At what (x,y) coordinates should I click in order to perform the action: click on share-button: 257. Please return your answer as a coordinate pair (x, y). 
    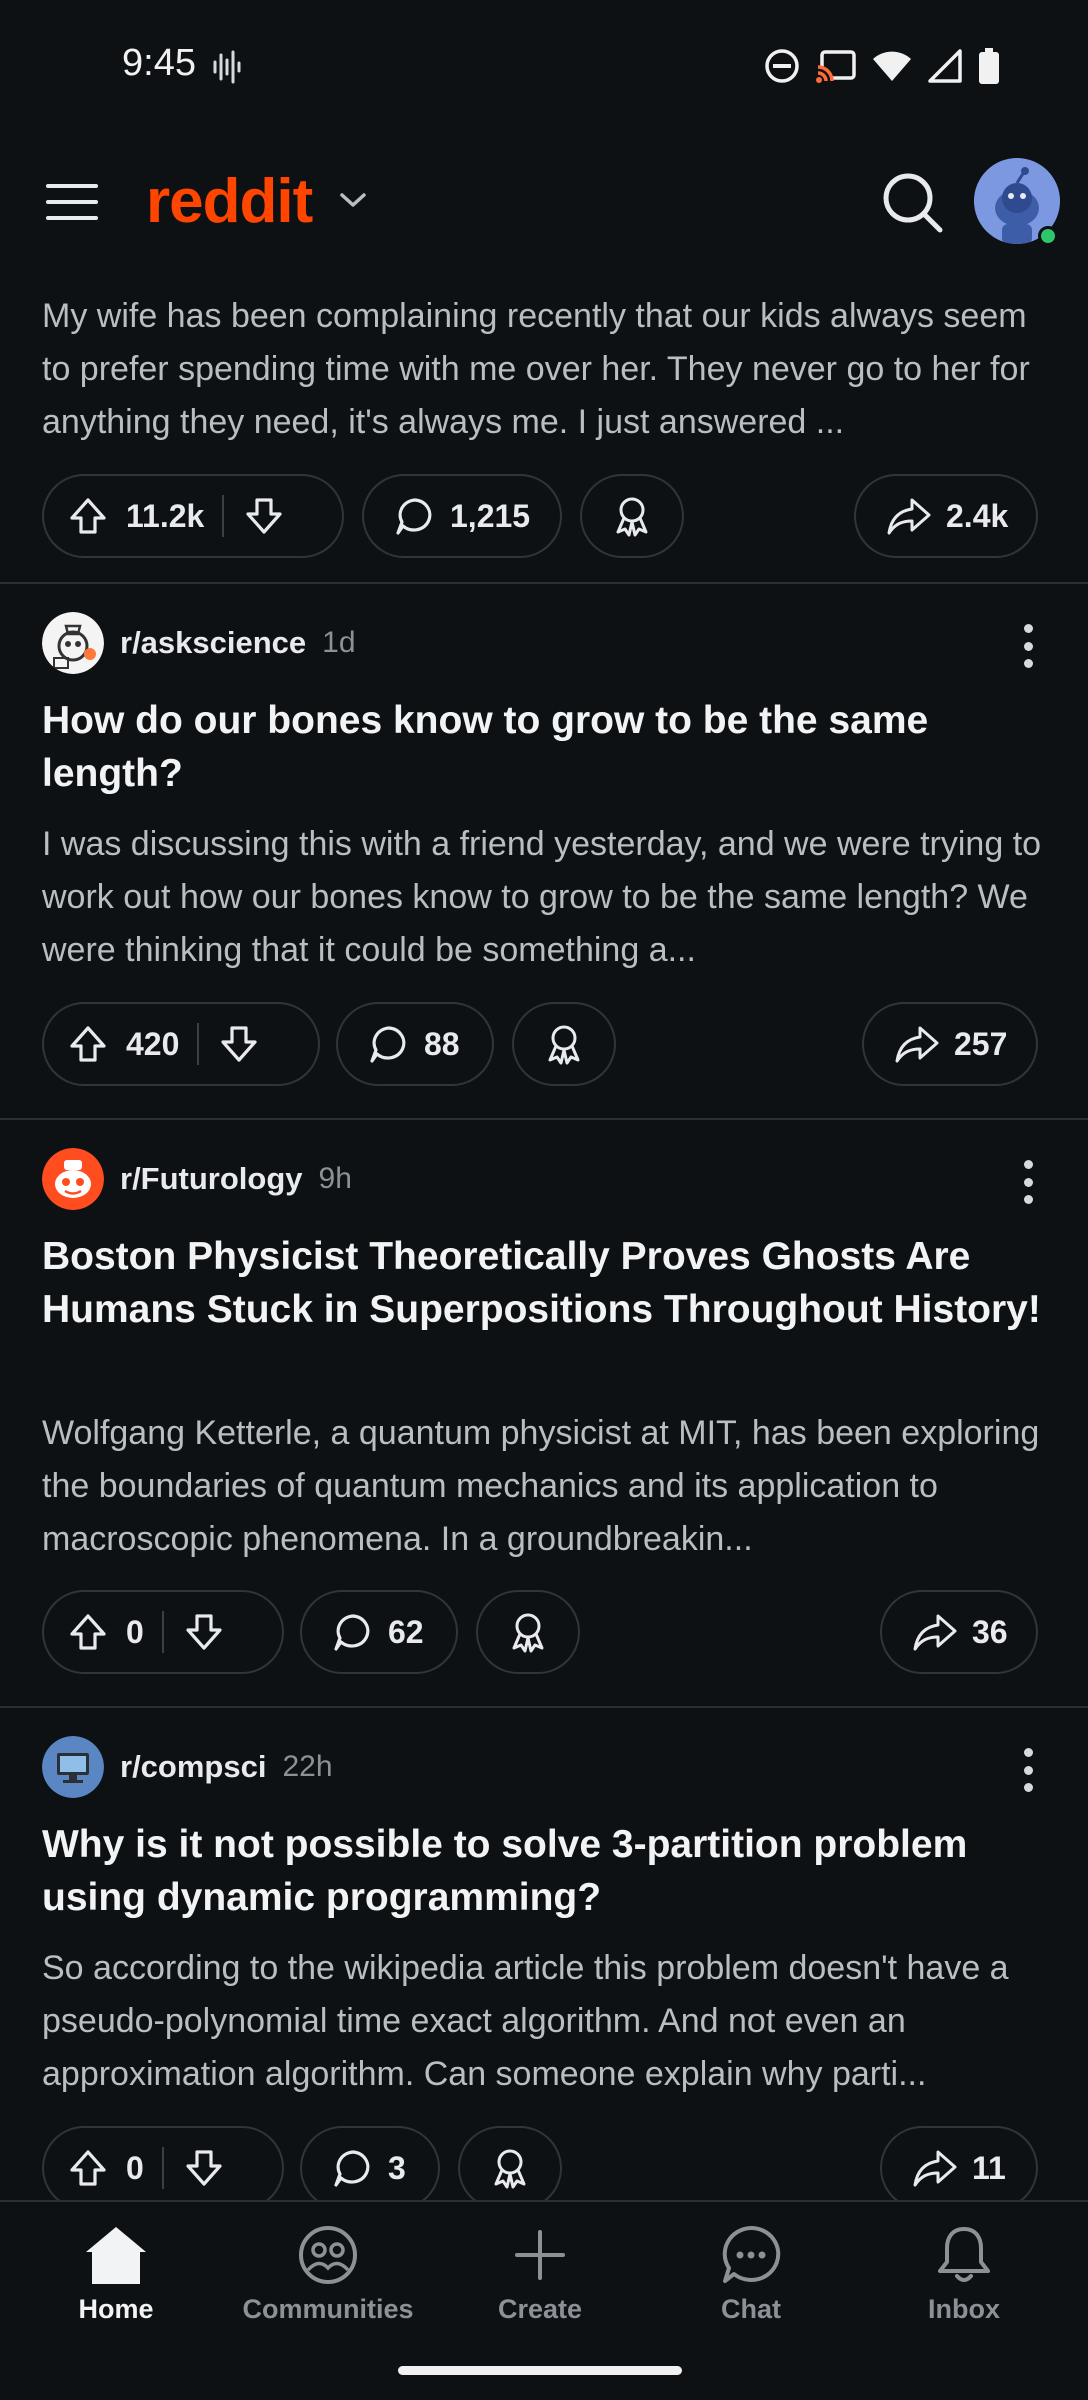
    Looking at the image, I should click on (950, 1044).